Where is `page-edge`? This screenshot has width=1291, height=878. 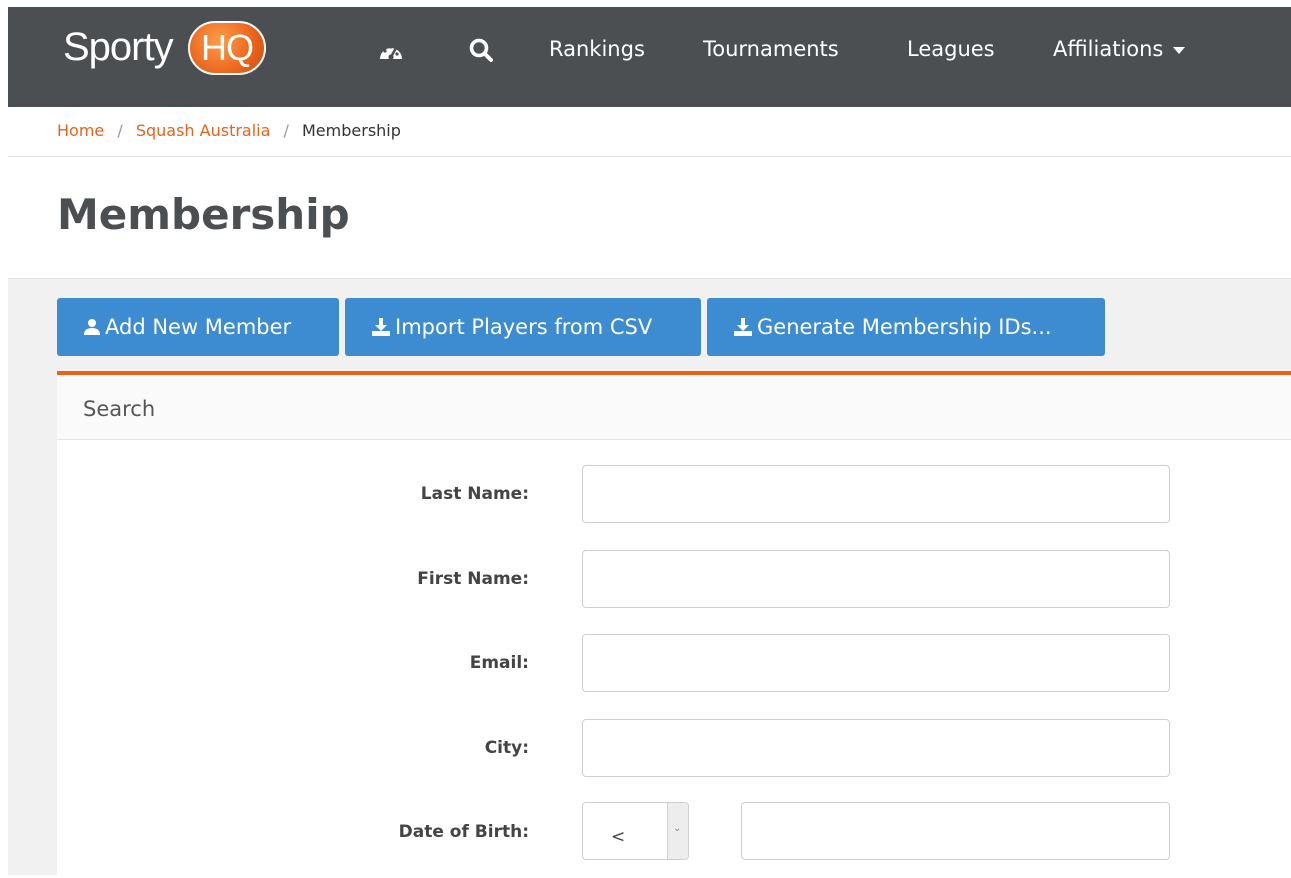 page-edge is located at coordinates (4, 437).